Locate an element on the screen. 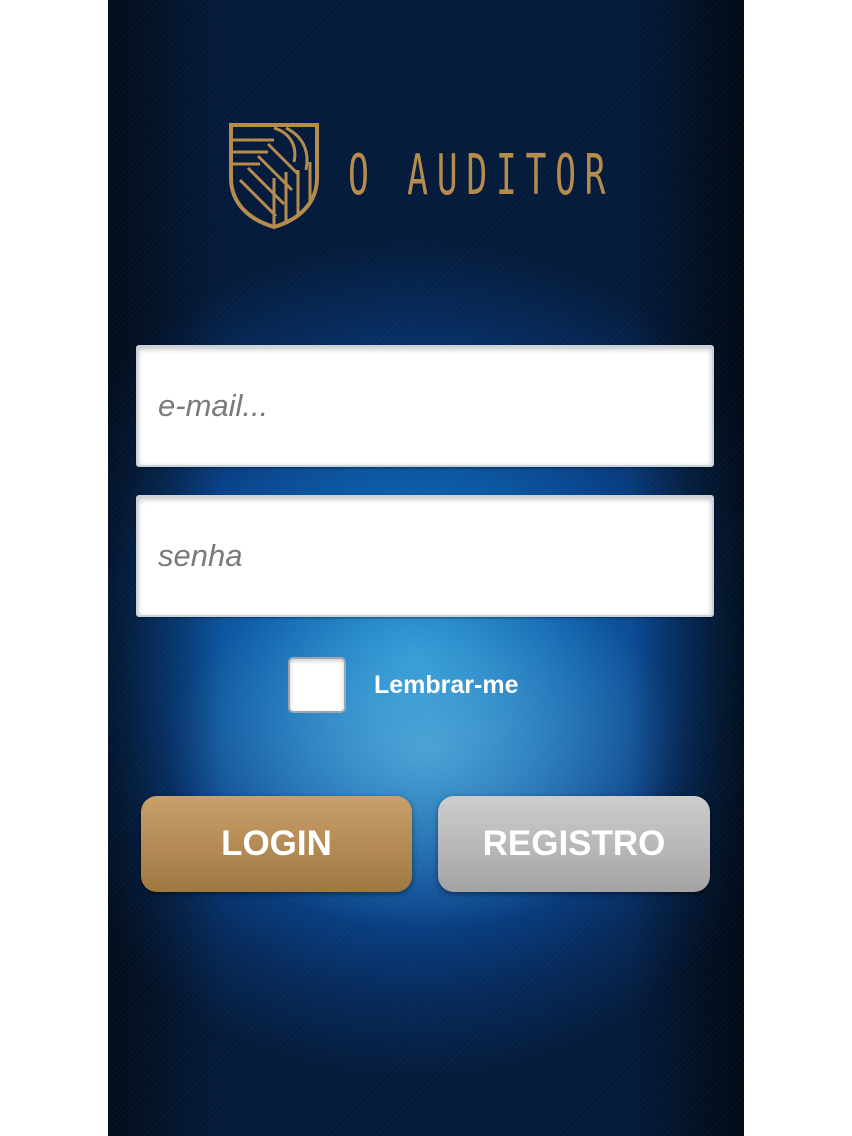 Image resolution: width=852 pixels, height=1136 pixels. login-button: LOGIN is located at coordinates (276, 844).